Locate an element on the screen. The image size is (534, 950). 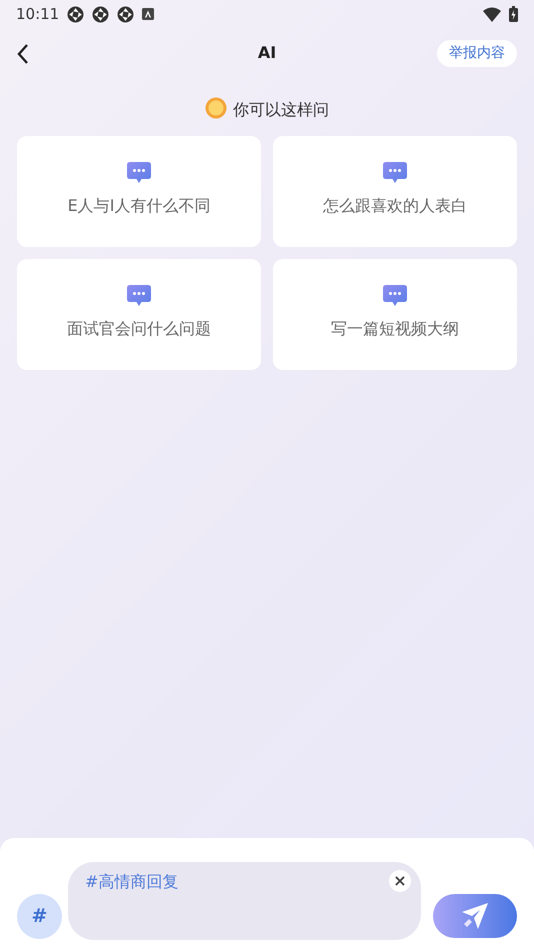
suggestion-card: 面试官会问什么问题 is located at coordinates (139, 314).